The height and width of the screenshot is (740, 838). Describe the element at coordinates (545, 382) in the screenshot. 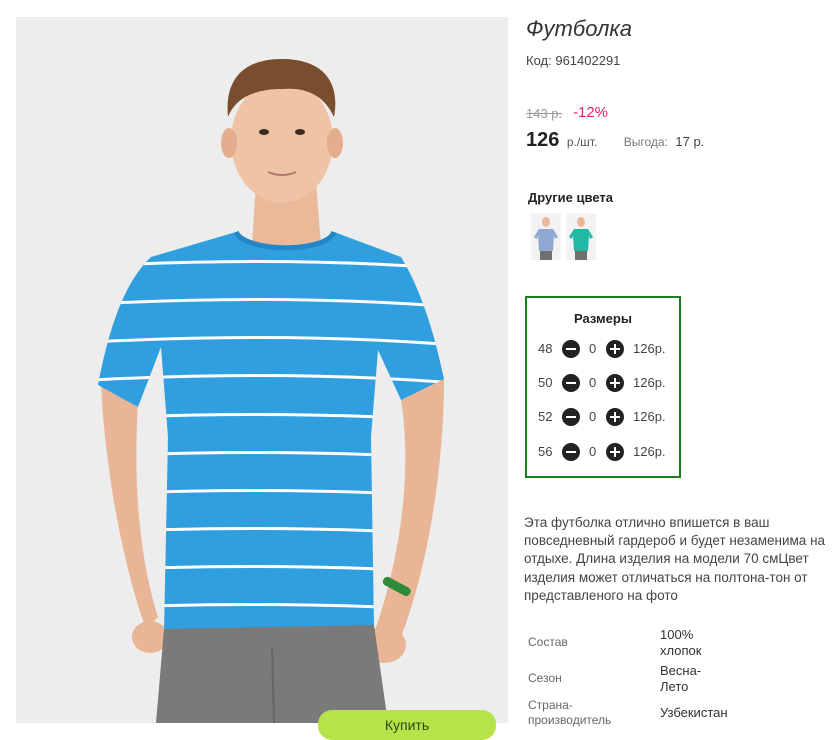

I see `size-number: 50` at that location.